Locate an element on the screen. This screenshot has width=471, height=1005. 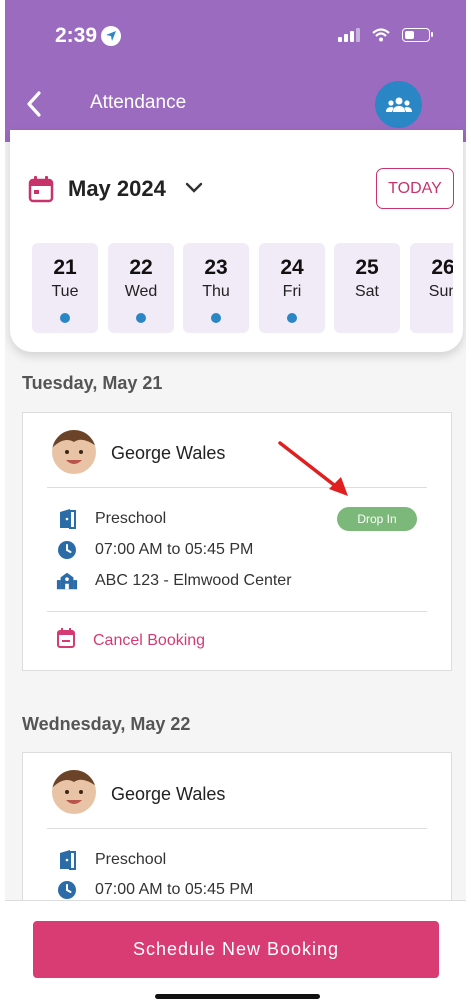
date-heading: Wednesday, May 22 is located at coordinates (106, 724).